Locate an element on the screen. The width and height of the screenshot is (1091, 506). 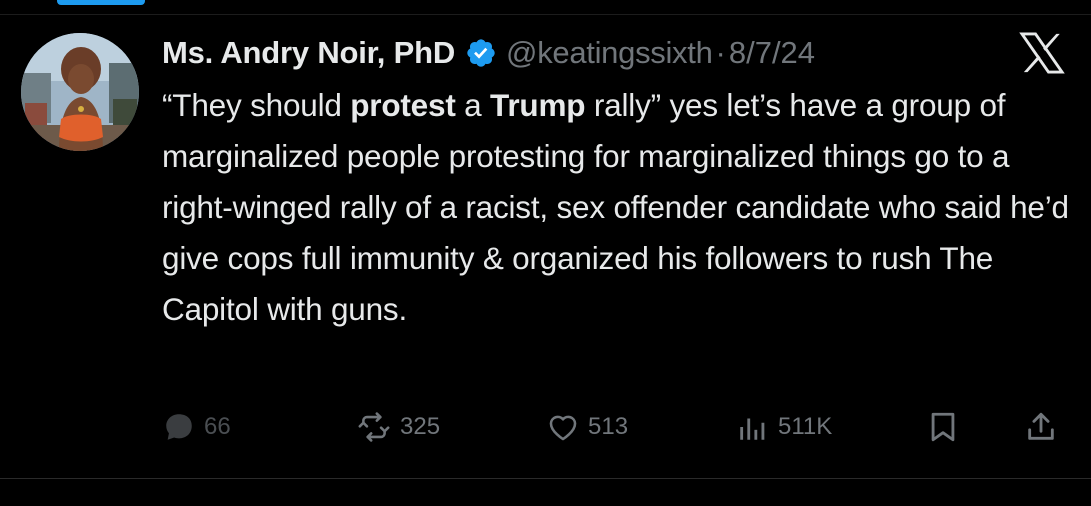
bookmark-button is located at coordinates (943, 427).